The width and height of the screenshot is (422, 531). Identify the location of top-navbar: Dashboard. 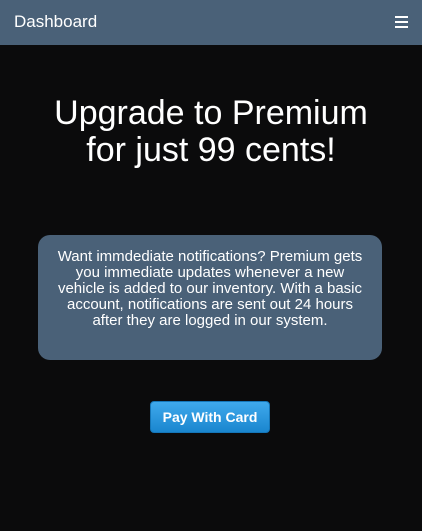
(211, 22).